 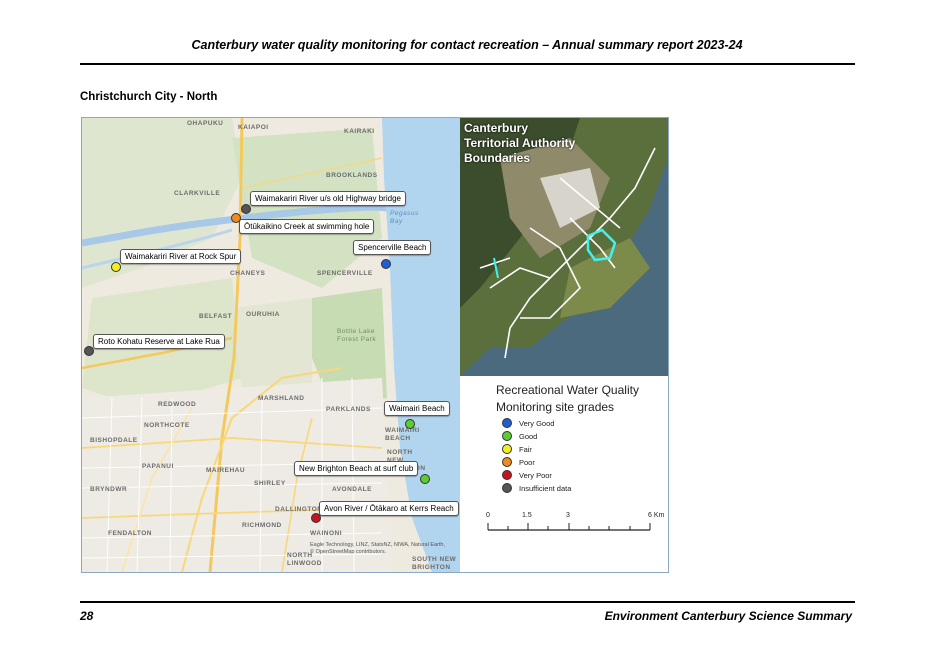 What do you see at coordinates (167, 425) in the screenshot?
I see `place-label: NORTHCOTE` at bounding box center [167, 425].